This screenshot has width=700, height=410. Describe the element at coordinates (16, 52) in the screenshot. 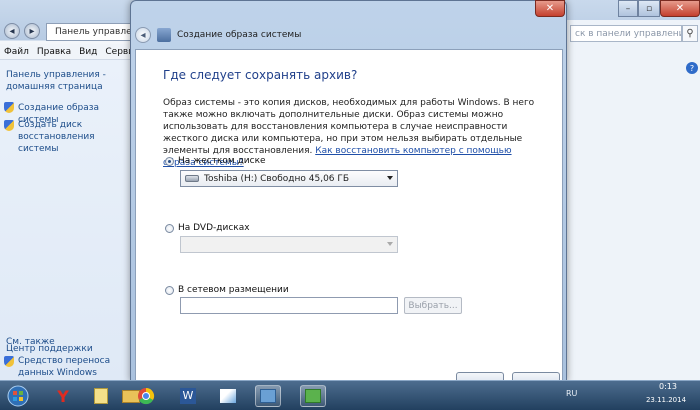

I see `menu-file: Файл` at that location.